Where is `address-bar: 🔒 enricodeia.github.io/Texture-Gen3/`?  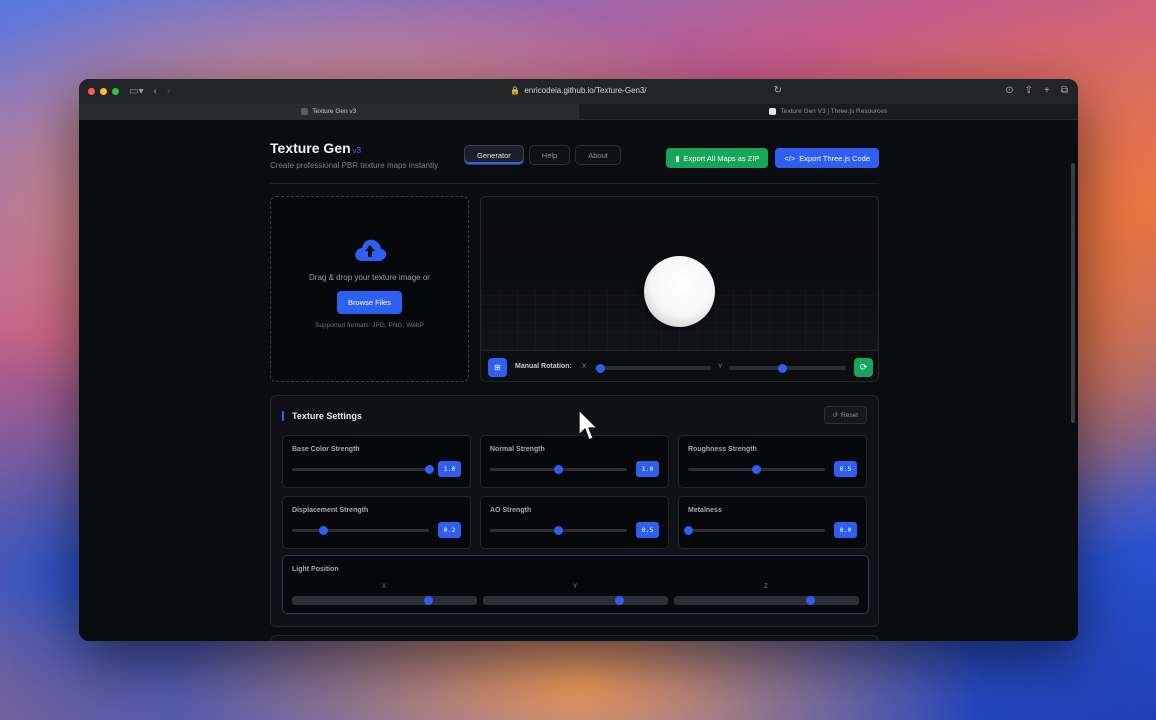 address-bar: 🔒 enricodeia.github.io/Texture-Gen3/ is located at coordinates (578, 90).